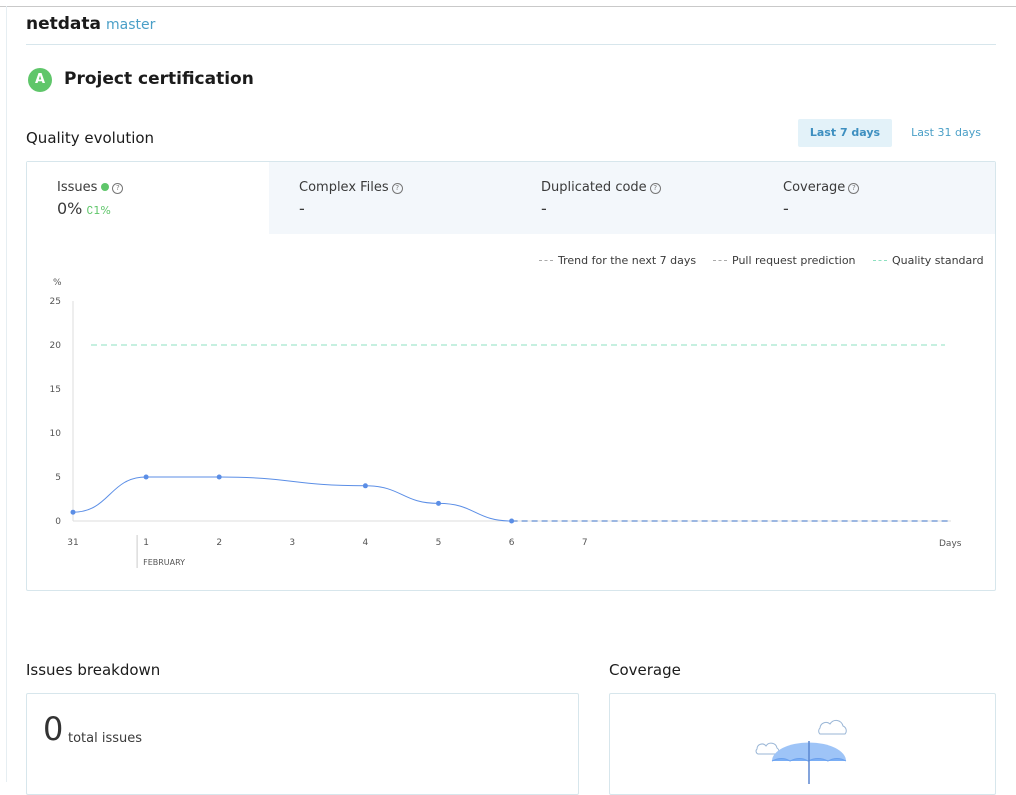  What do you see at coordinates (58, 522) in the screenshot?
I see `y-tick-label: 0` at bounding box center [58, 522].